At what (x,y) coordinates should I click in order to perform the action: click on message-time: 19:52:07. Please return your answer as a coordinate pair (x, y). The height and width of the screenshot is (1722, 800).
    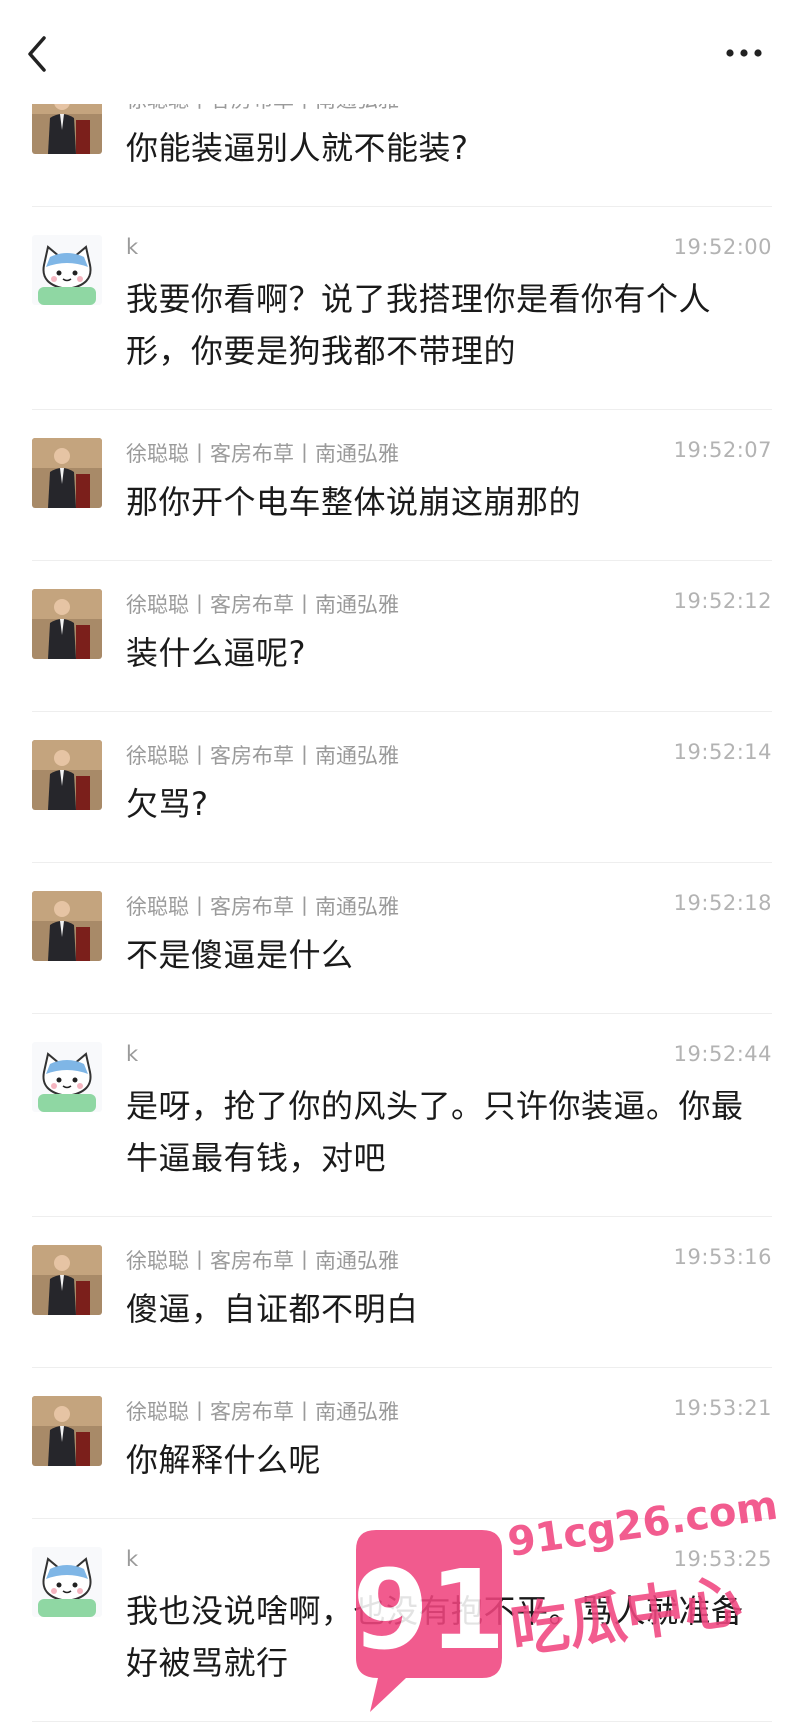
    Looking at the image, I should click on (722, 450).